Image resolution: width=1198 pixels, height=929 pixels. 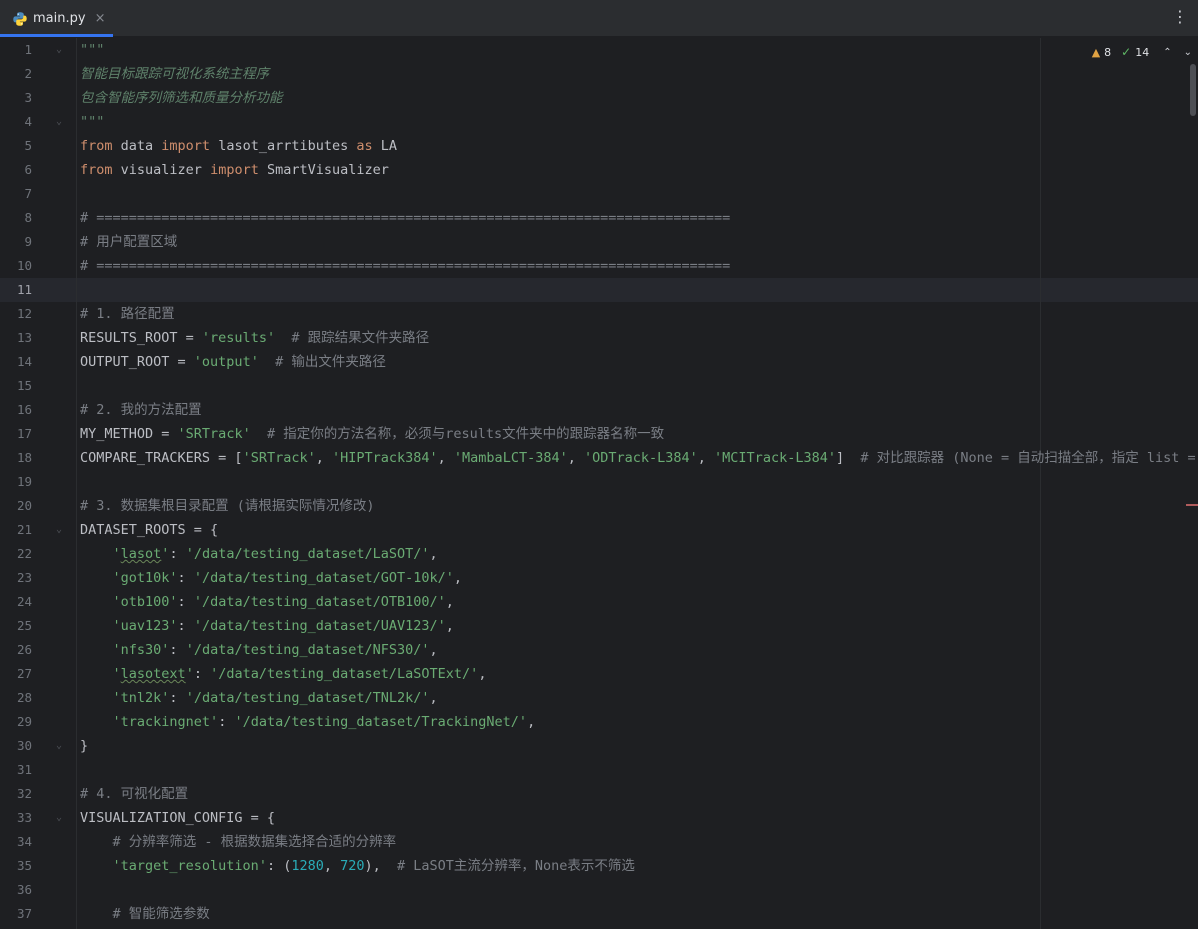 I want to click on code-line: OUTPUT_ROOT = 'output' # 输出文件夹路径, so click(x=233, y=362).